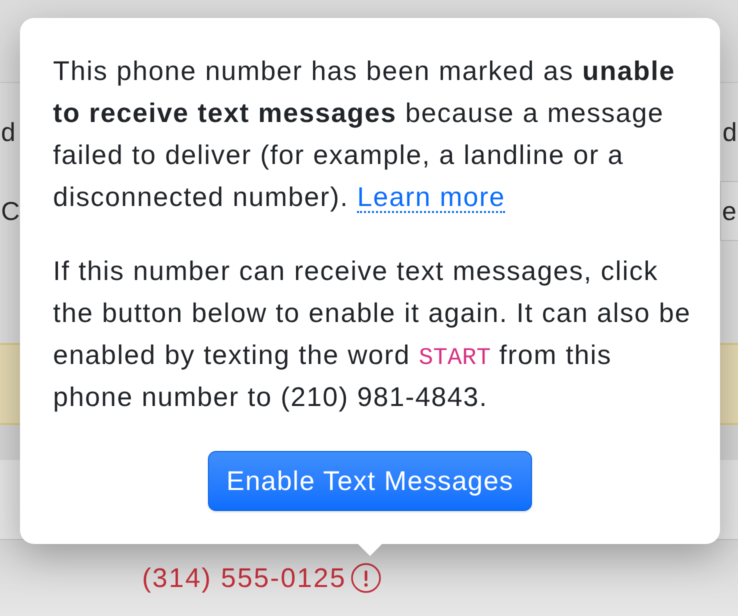  What do you see at coordinates (244, 578) in the screenshot?
I see `phone-number: (314) 555-0125` at bounding box center [244, 578].